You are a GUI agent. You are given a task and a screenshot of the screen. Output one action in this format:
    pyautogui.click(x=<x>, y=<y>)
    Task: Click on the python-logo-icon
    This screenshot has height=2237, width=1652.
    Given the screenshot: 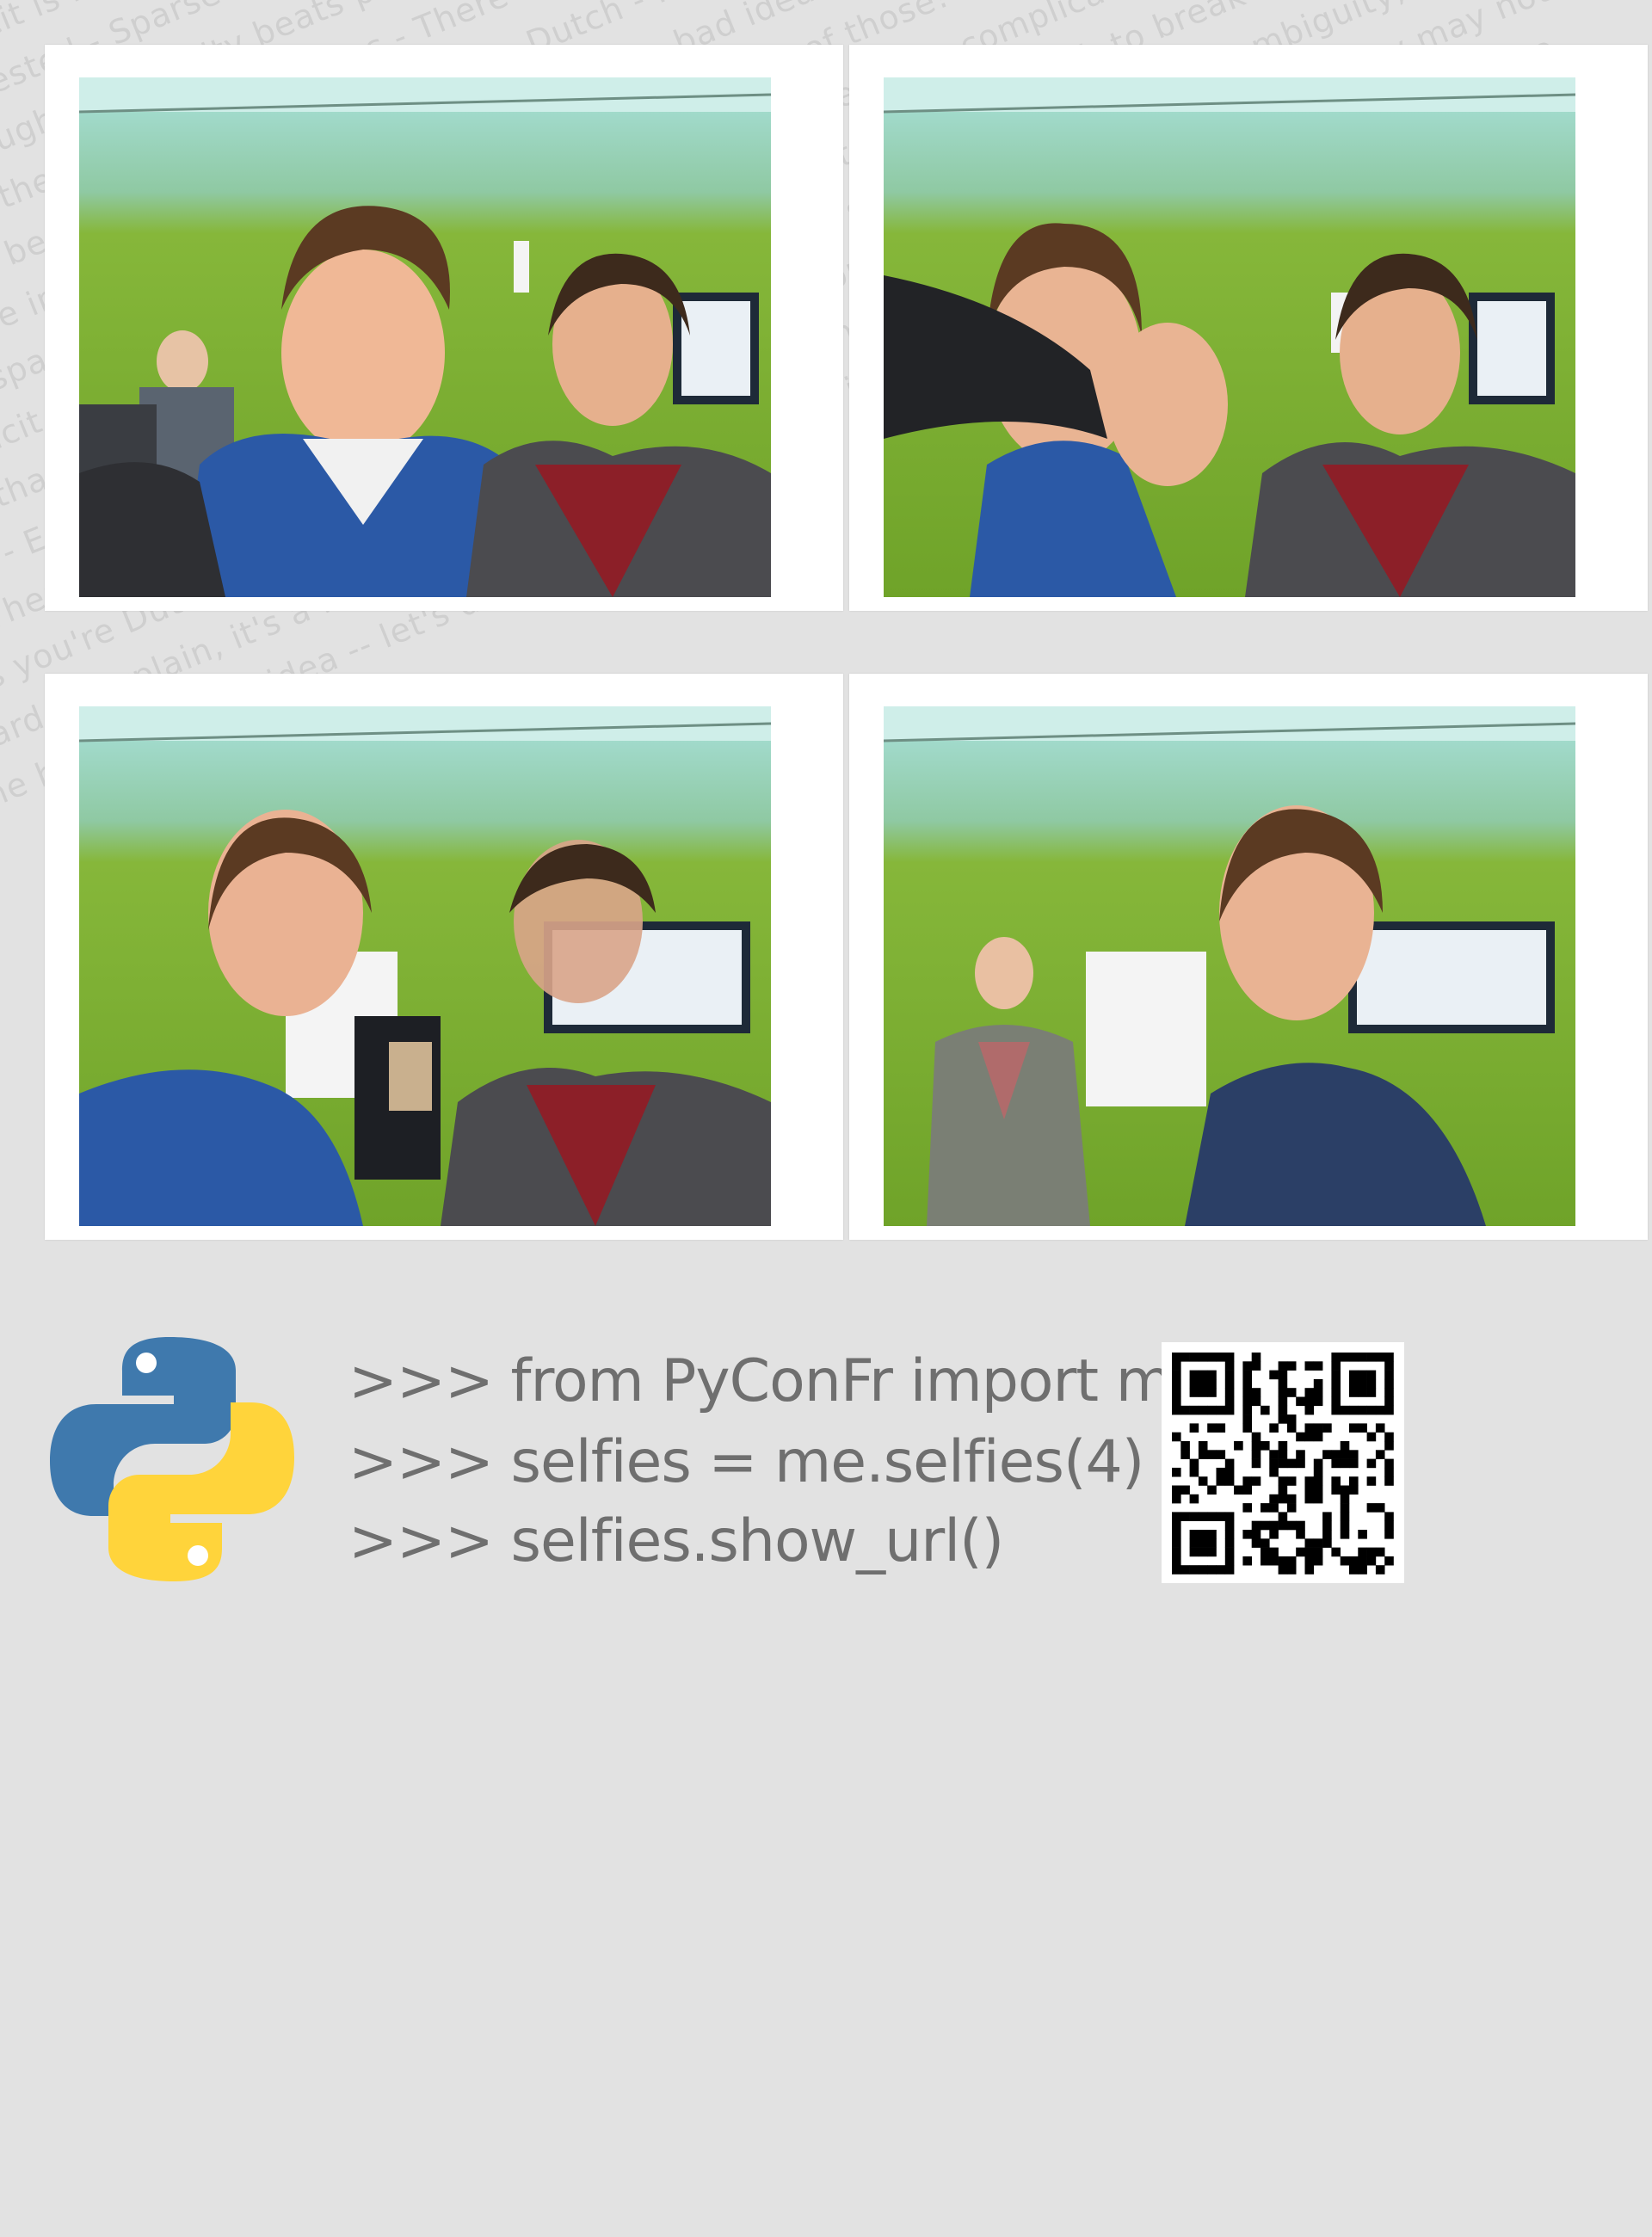 What is the action you would take?
    pyautogui.click(x=172, y=1459)
    